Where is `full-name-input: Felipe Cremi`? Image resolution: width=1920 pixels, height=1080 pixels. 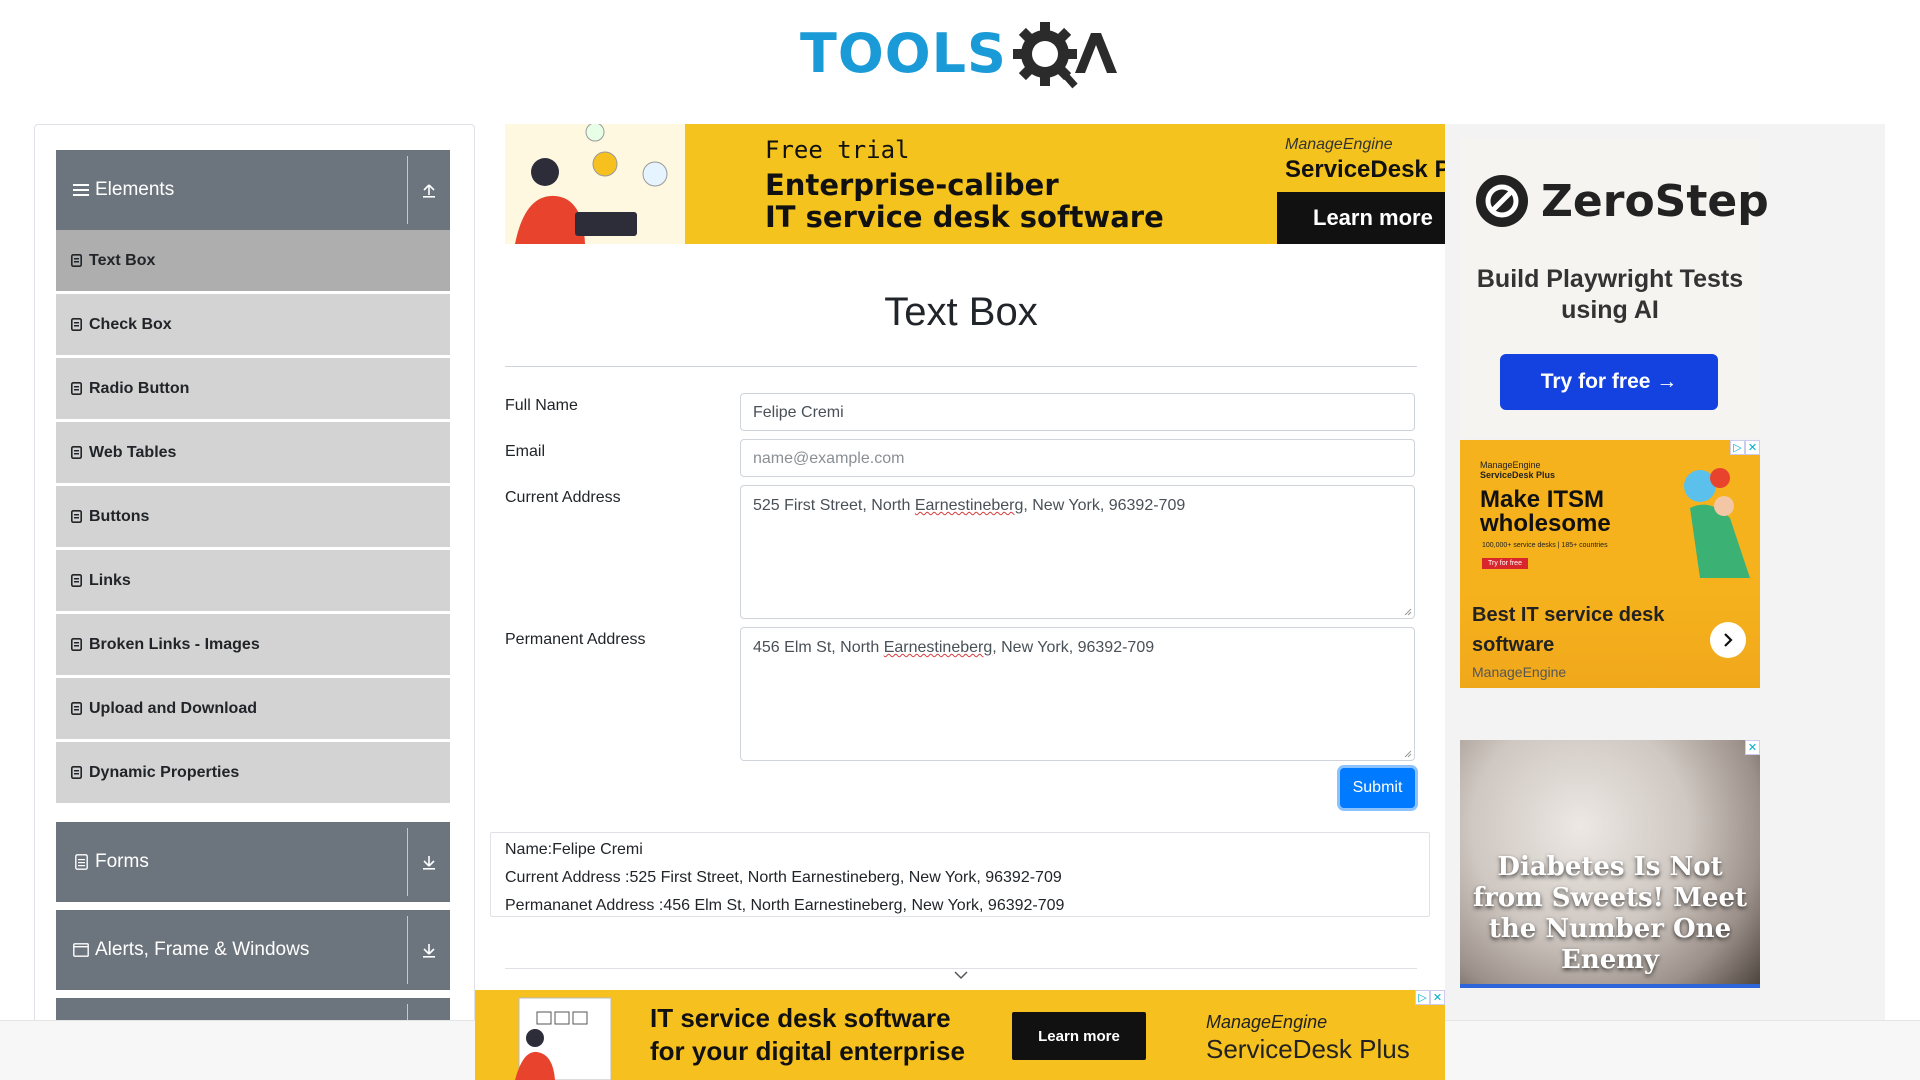 full-name-input: Felipe Cremi is located at coordinates (1077, 412).